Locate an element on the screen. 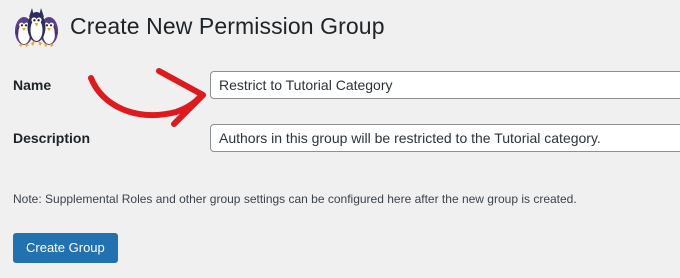 This screenshot has height=278, width=680. create-group-button: Create Group is located at coordinates (65, 248).